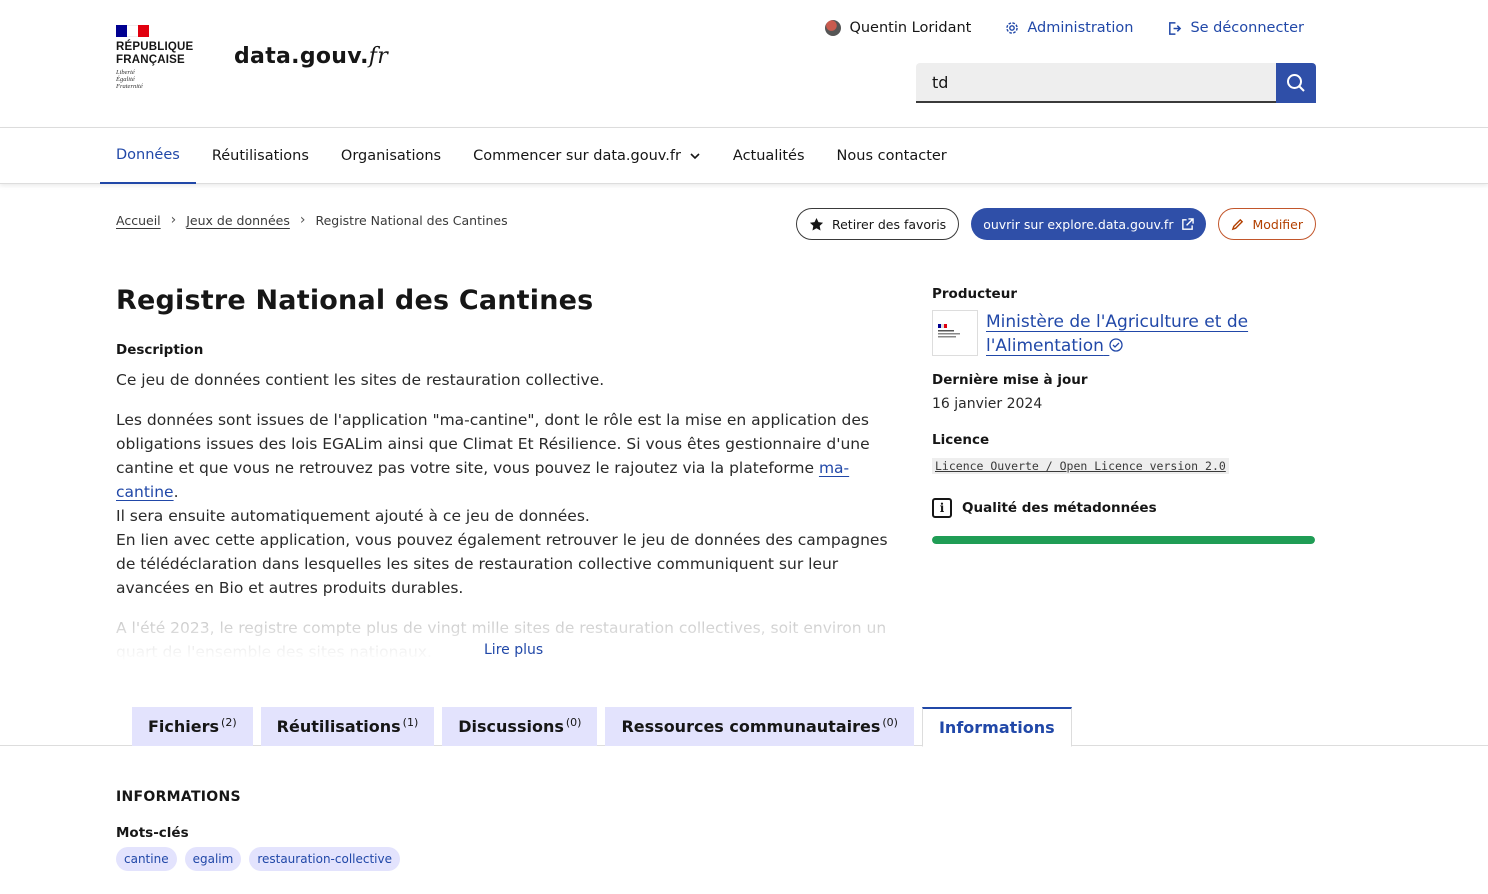 The height and width of the screenshot is (894, 1488). Describe the element at coordinates (996, 727) in the screenshot. I see `tab-informations: Informations` at that location.